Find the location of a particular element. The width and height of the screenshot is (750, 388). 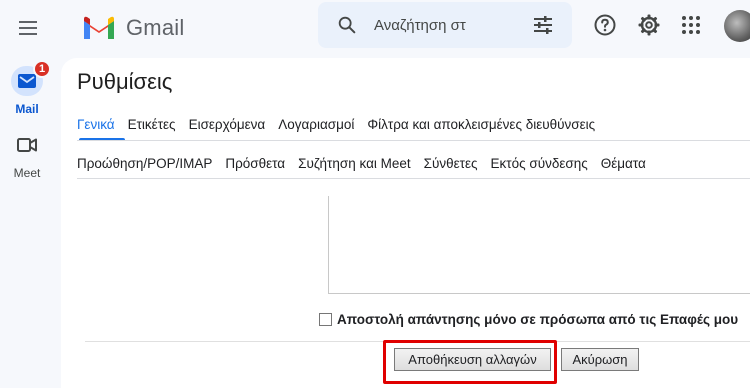

top-bar: Gmail is located at coordinates (375, 28).